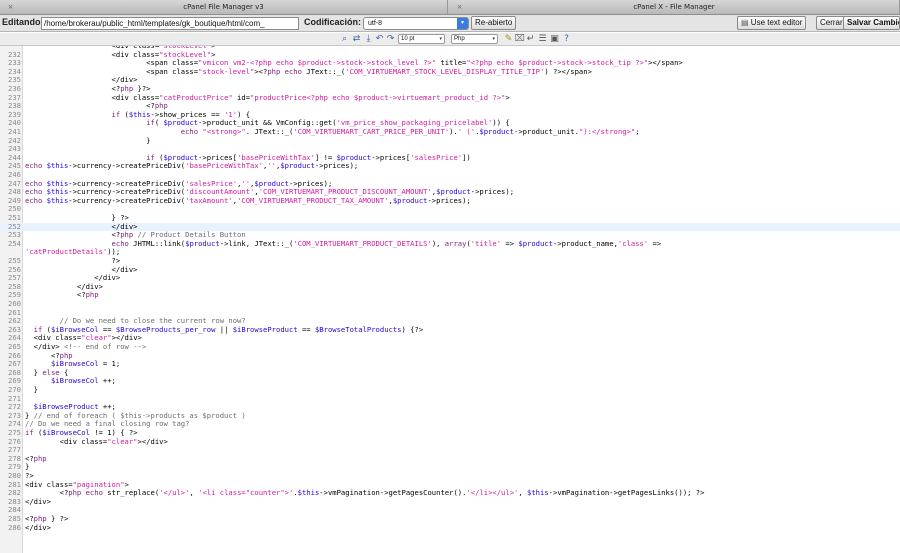 The width and height of the screenshot is (900, 553). I want to click on code-line: 286 </div>, so click(450, 527).